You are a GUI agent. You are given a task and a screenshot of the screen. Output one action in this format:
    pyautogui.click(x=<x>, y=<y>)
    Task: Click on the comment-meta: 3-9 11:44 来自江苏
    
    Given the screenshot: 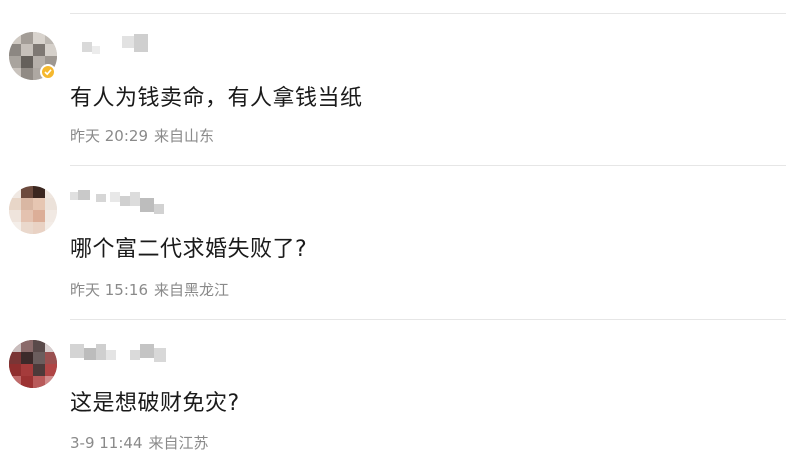 What is the action you would take?
    pyautogui.click(x=139, y=442)
    